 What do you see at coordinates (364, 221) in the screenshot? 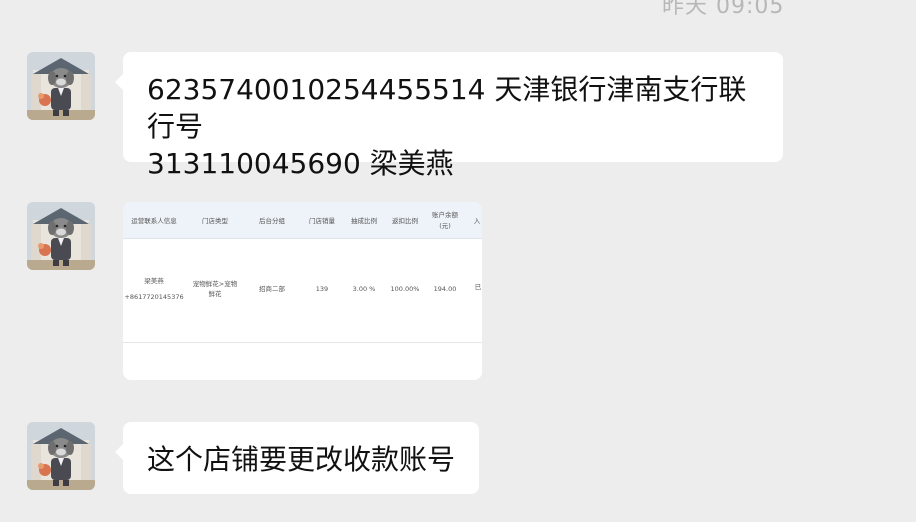
I see `table-header-cell: 抽成比例` at bounding box center [364, 221].